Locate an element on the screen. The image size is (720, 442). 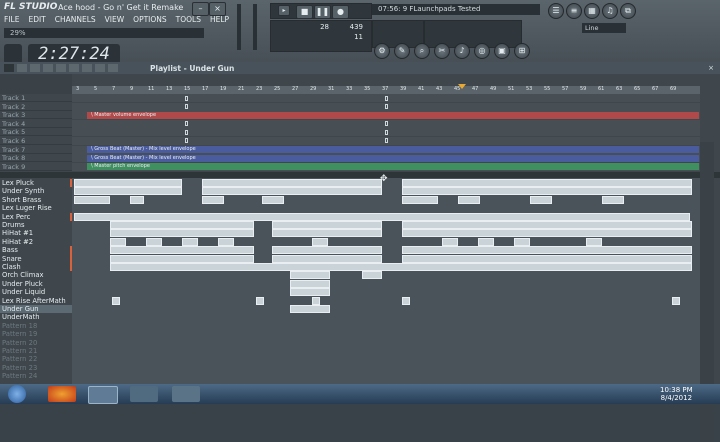
tool-icon-6: ◎ is located at coordinates (482, 51).